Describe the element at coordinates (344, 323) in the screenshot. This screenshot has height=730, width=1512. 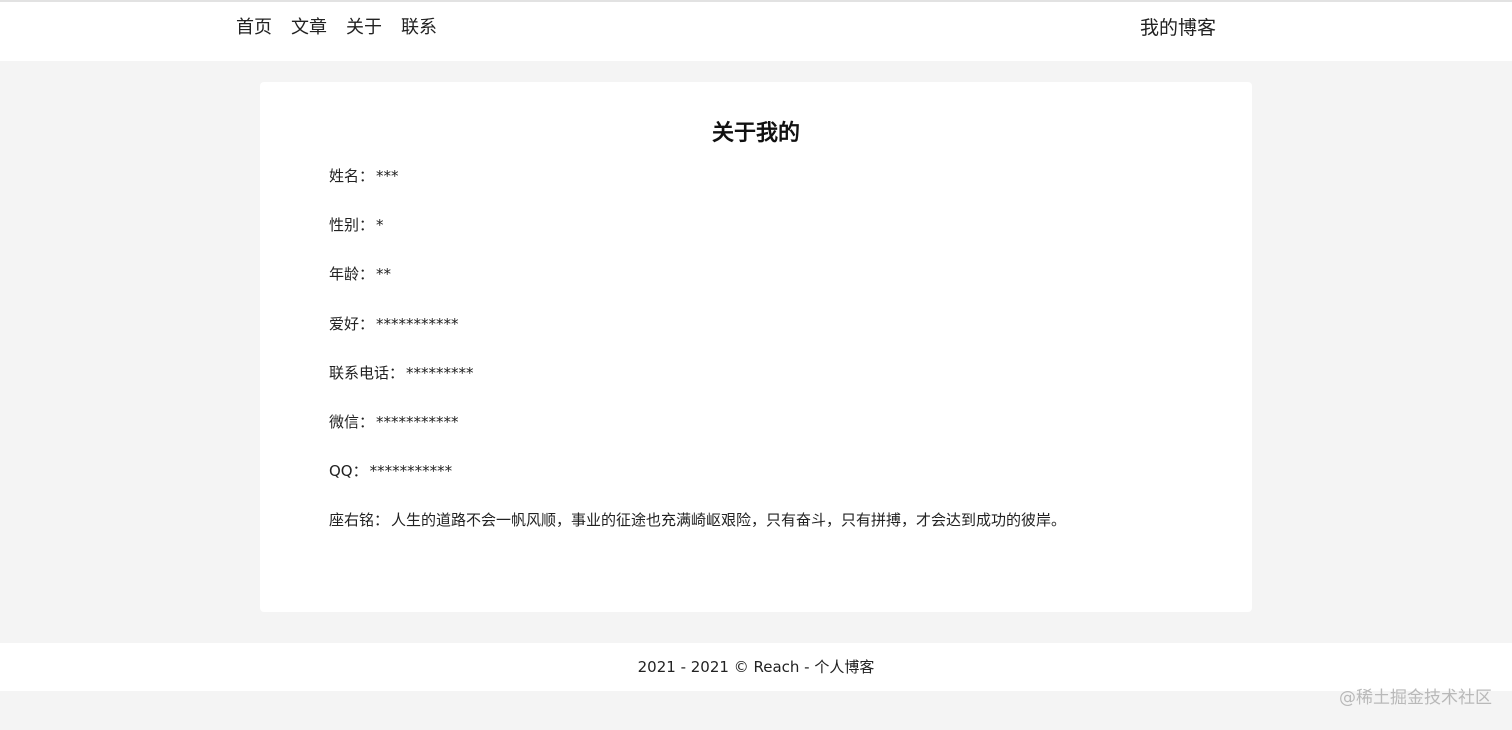
I see `info-label: 爱好` at that location.